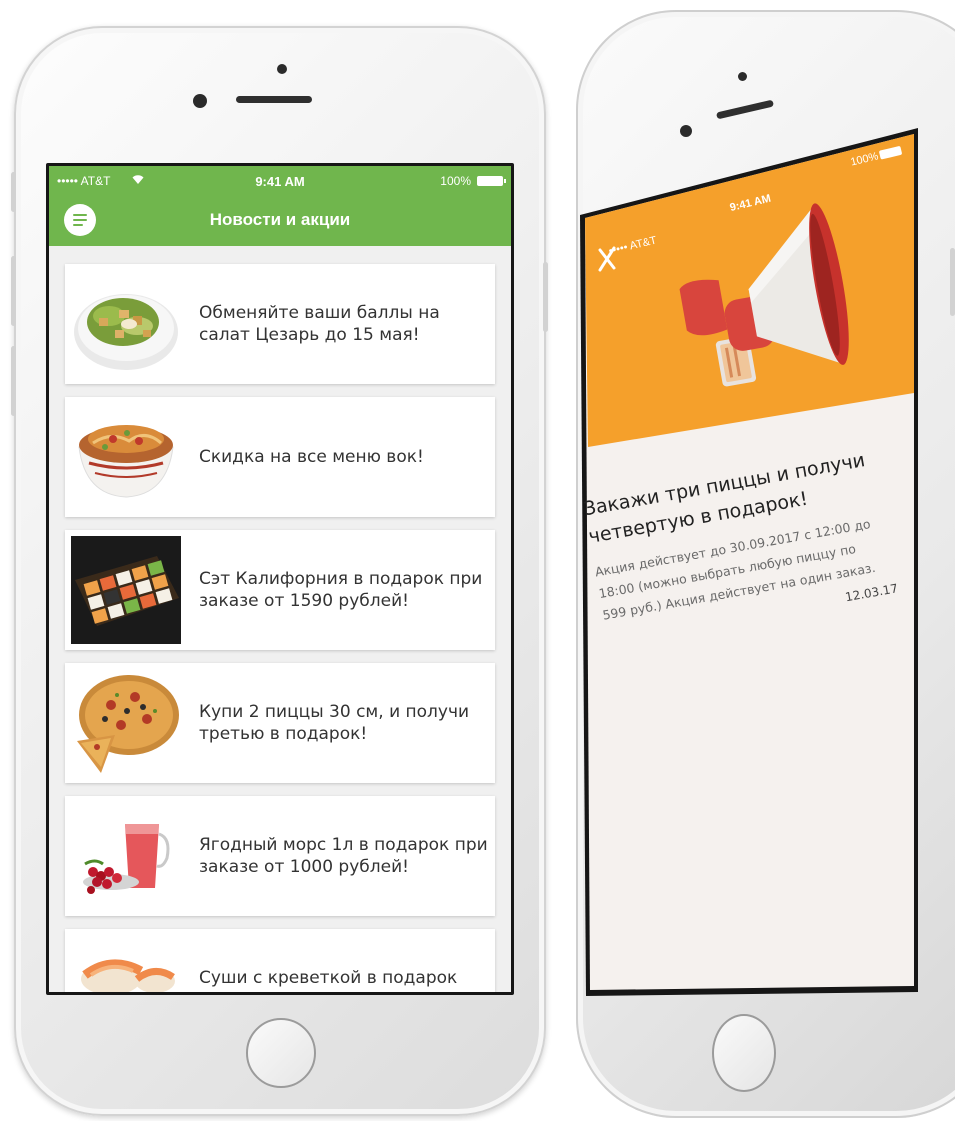  What do you see at coordinates (280, 206) in the screenshot?
I see `app-header: ••••• AT&T 9:41 AM 100% Новости и акции` at bounding box center [280, 206].